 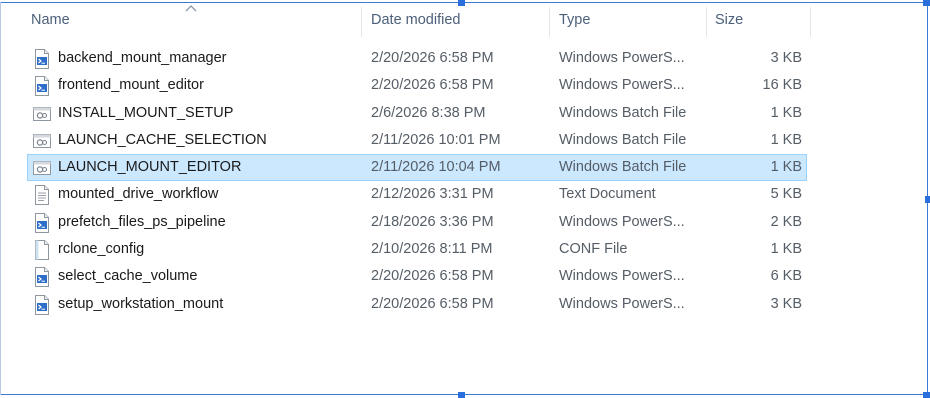 I want to click on file-name: rclone_config, so click(x=101, y=249).